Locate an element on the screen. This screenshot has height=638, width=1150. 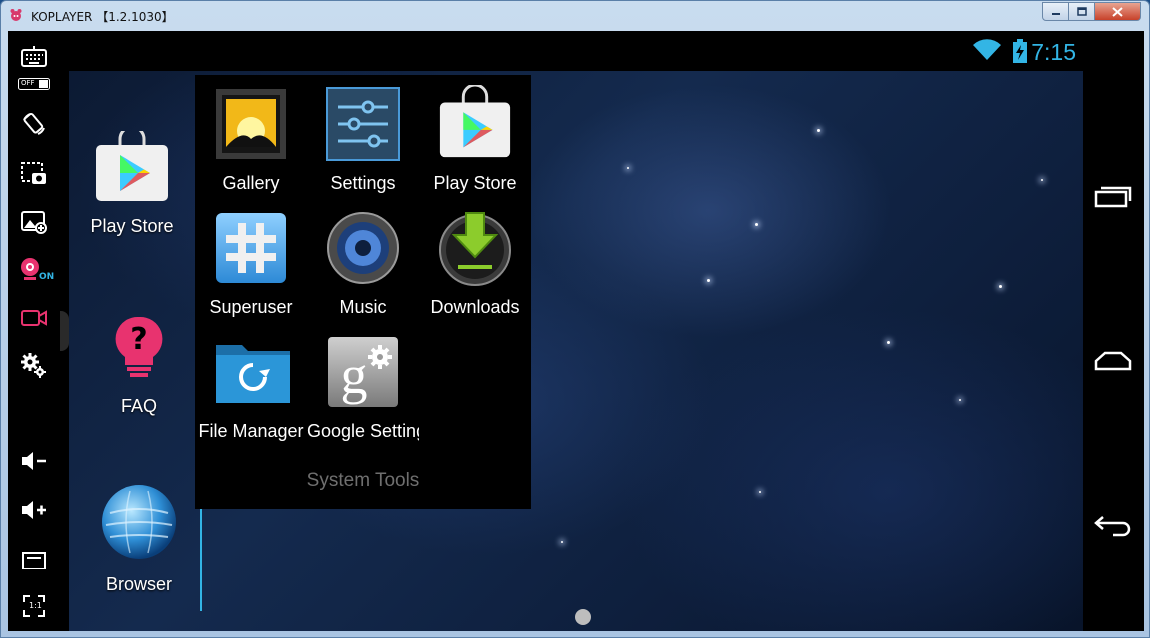
minimize-icon is located at coordinates (1055, 13).